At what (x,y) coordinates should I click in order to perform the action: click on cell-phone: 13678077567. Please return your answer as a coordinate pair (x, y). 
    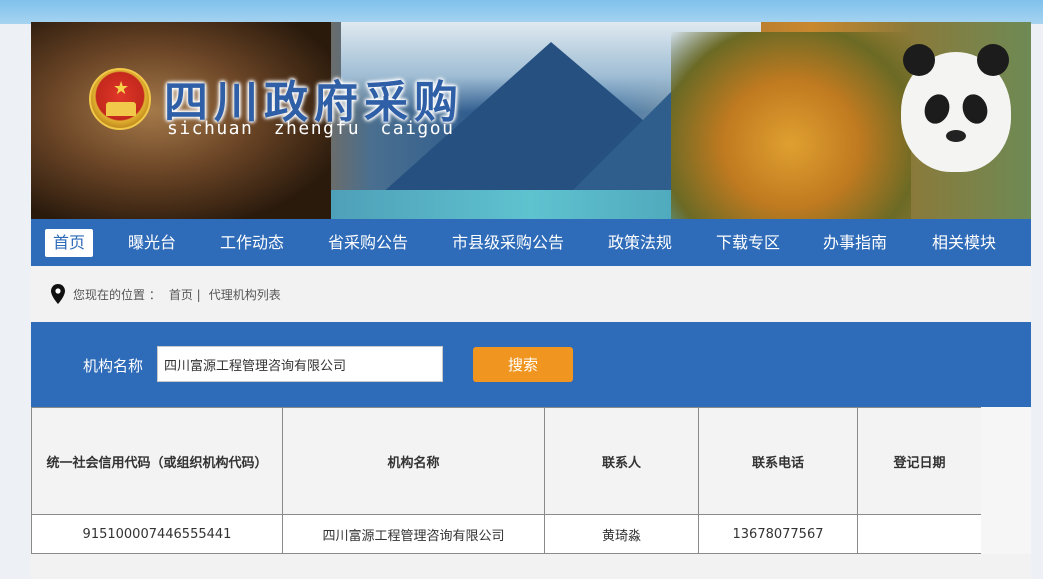
    Looking at the image, I should click on (778, 534).